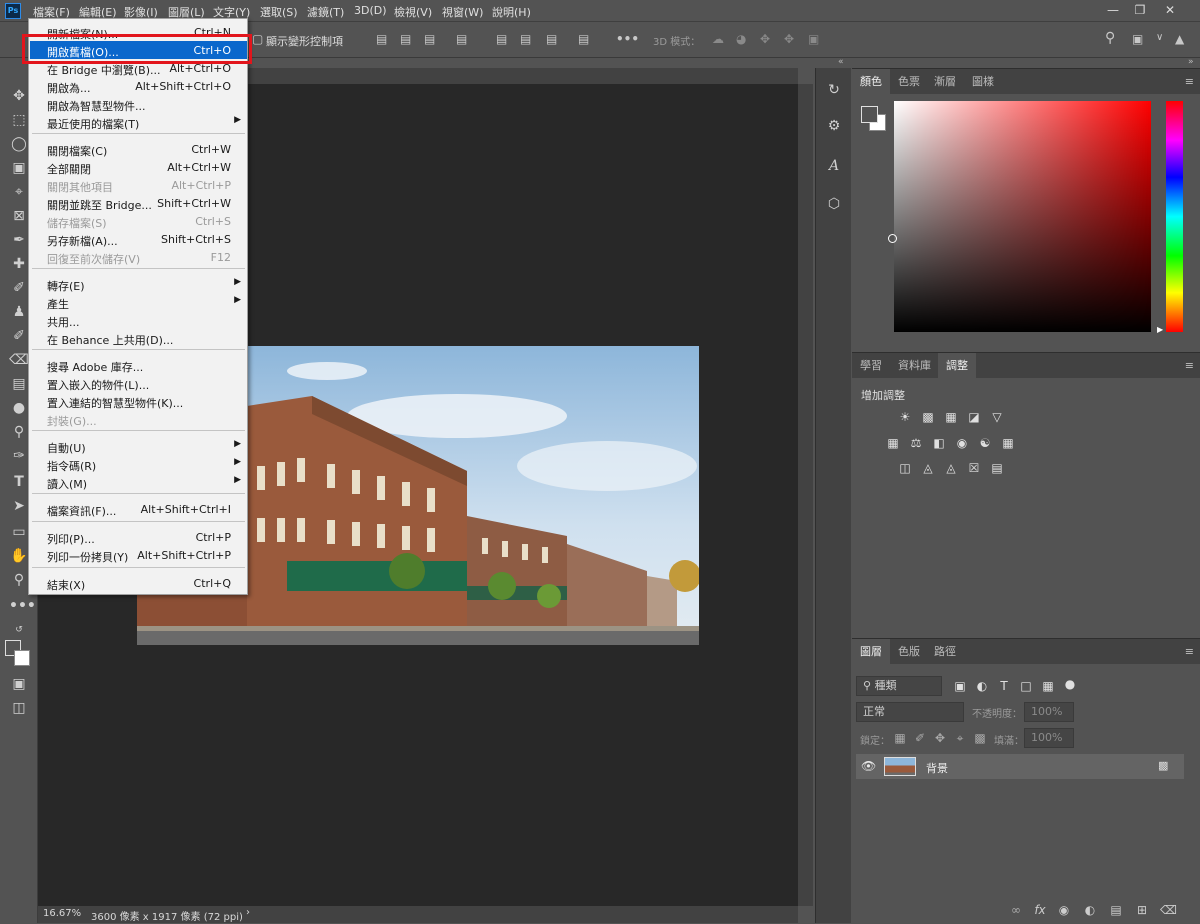  I want to click on menu-item: 產生 ▶, so click(138, 302).